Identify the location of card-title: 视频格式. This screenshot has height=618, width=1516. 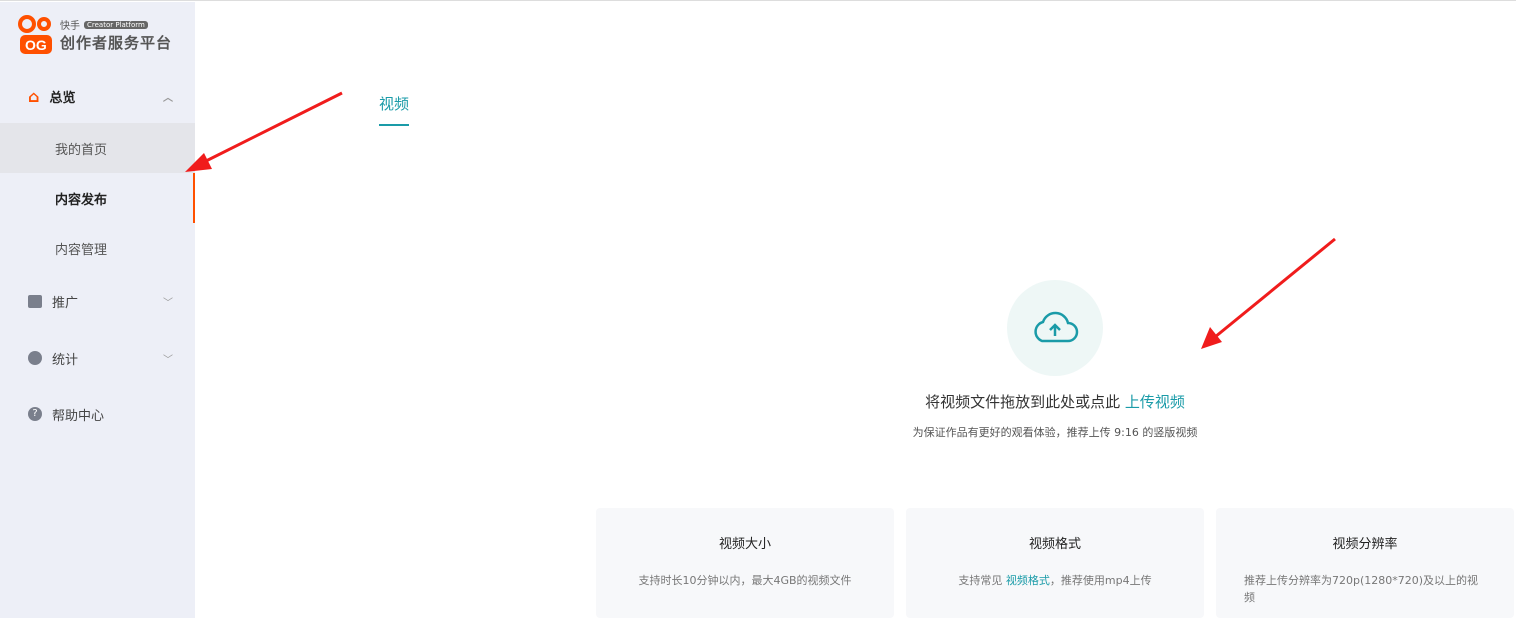
(1054, 544).